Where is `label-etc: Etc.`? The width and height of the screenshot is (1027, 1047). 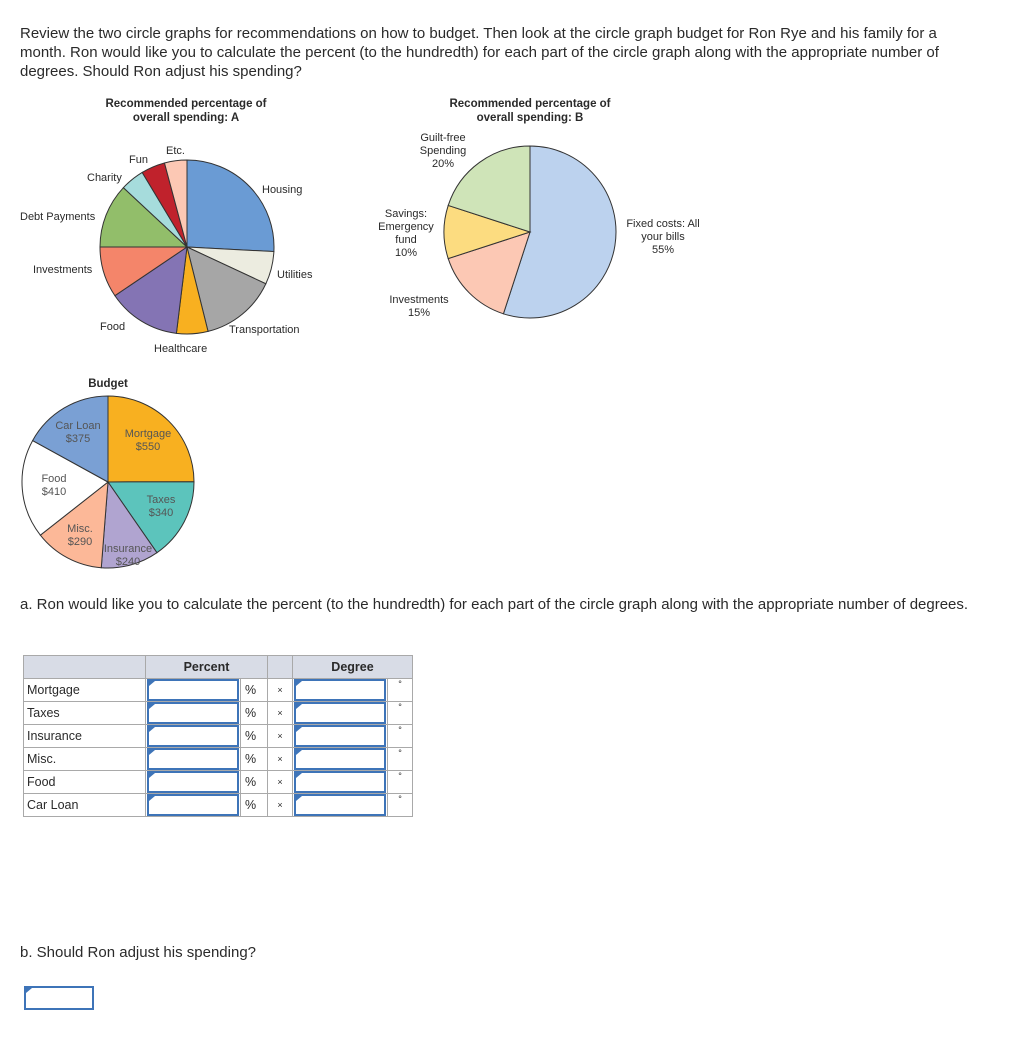
label-etc: Etc. is located at coordinates (175, 151).